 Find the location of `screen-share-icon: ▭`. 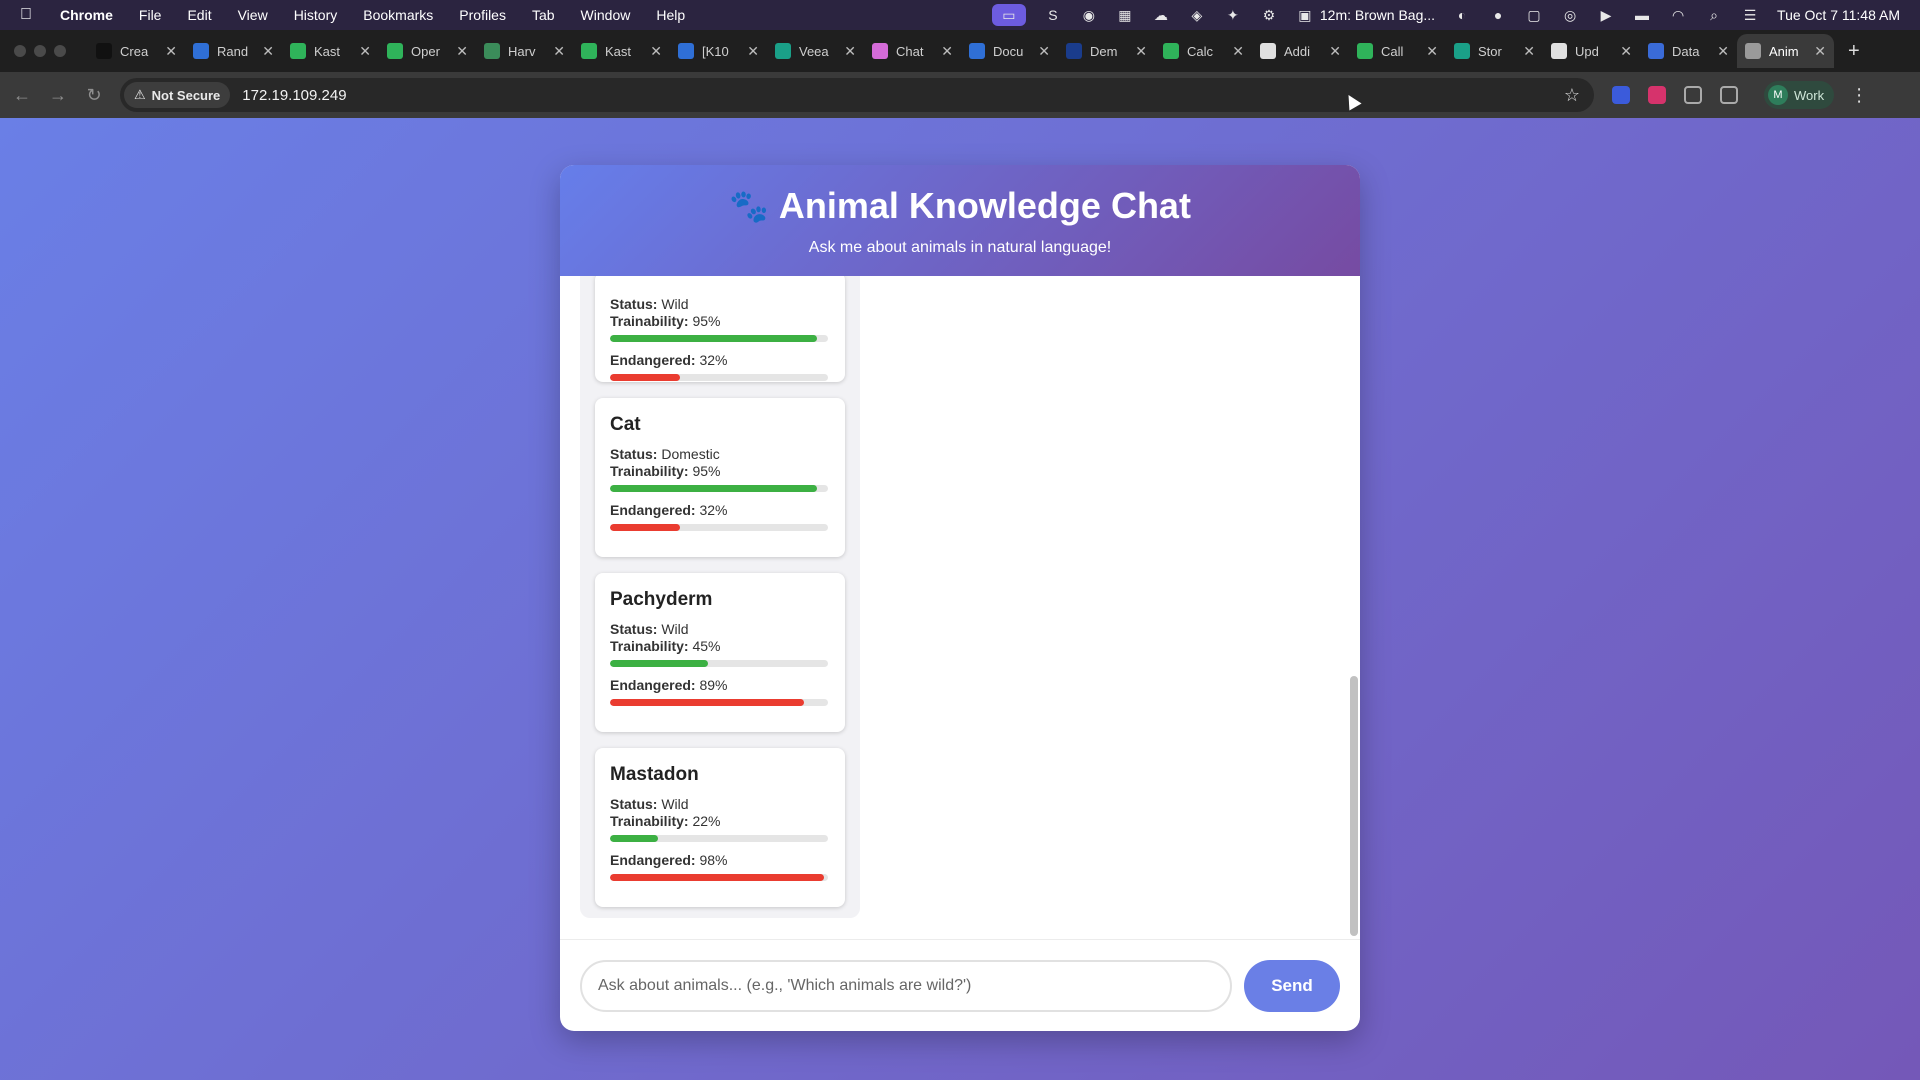

screen-share-icon: ▭ is located at coordinates (1008, 15).